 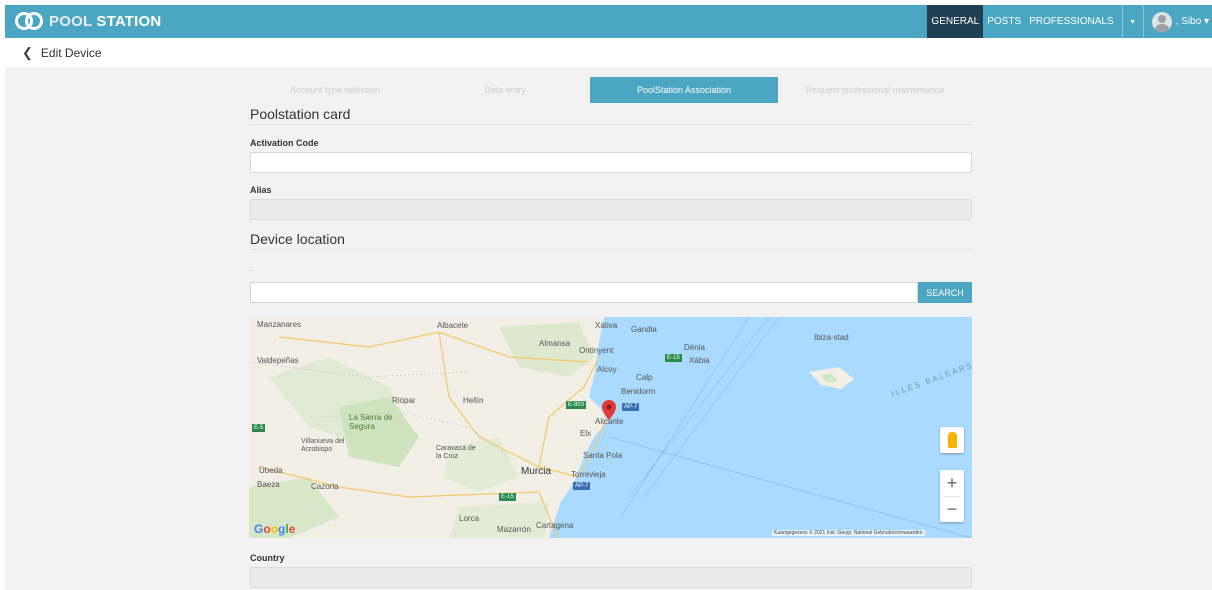 What do you see at coordinates (611, 162) in the screenshot?
I see `activation-code-input` at bounding box center [611, 162].